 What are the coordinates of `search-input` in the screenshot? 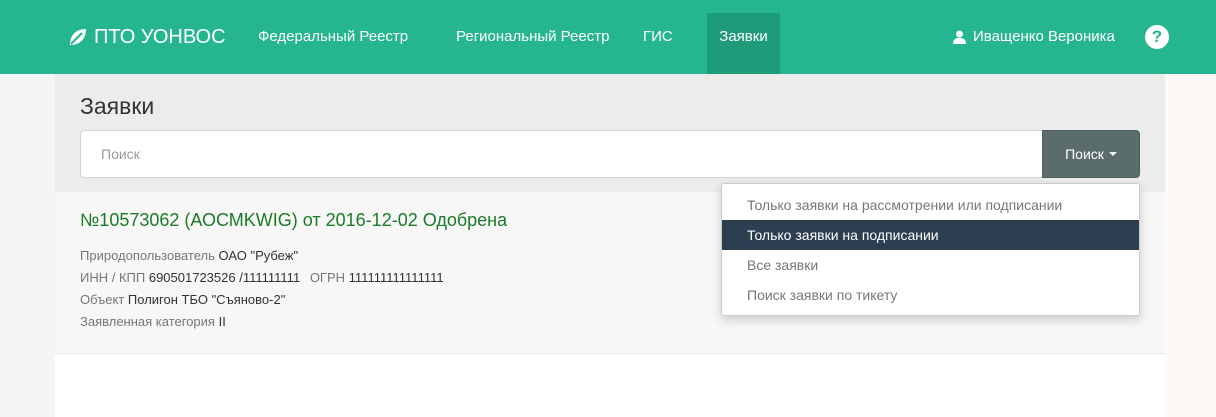 It's located at (561, 154).